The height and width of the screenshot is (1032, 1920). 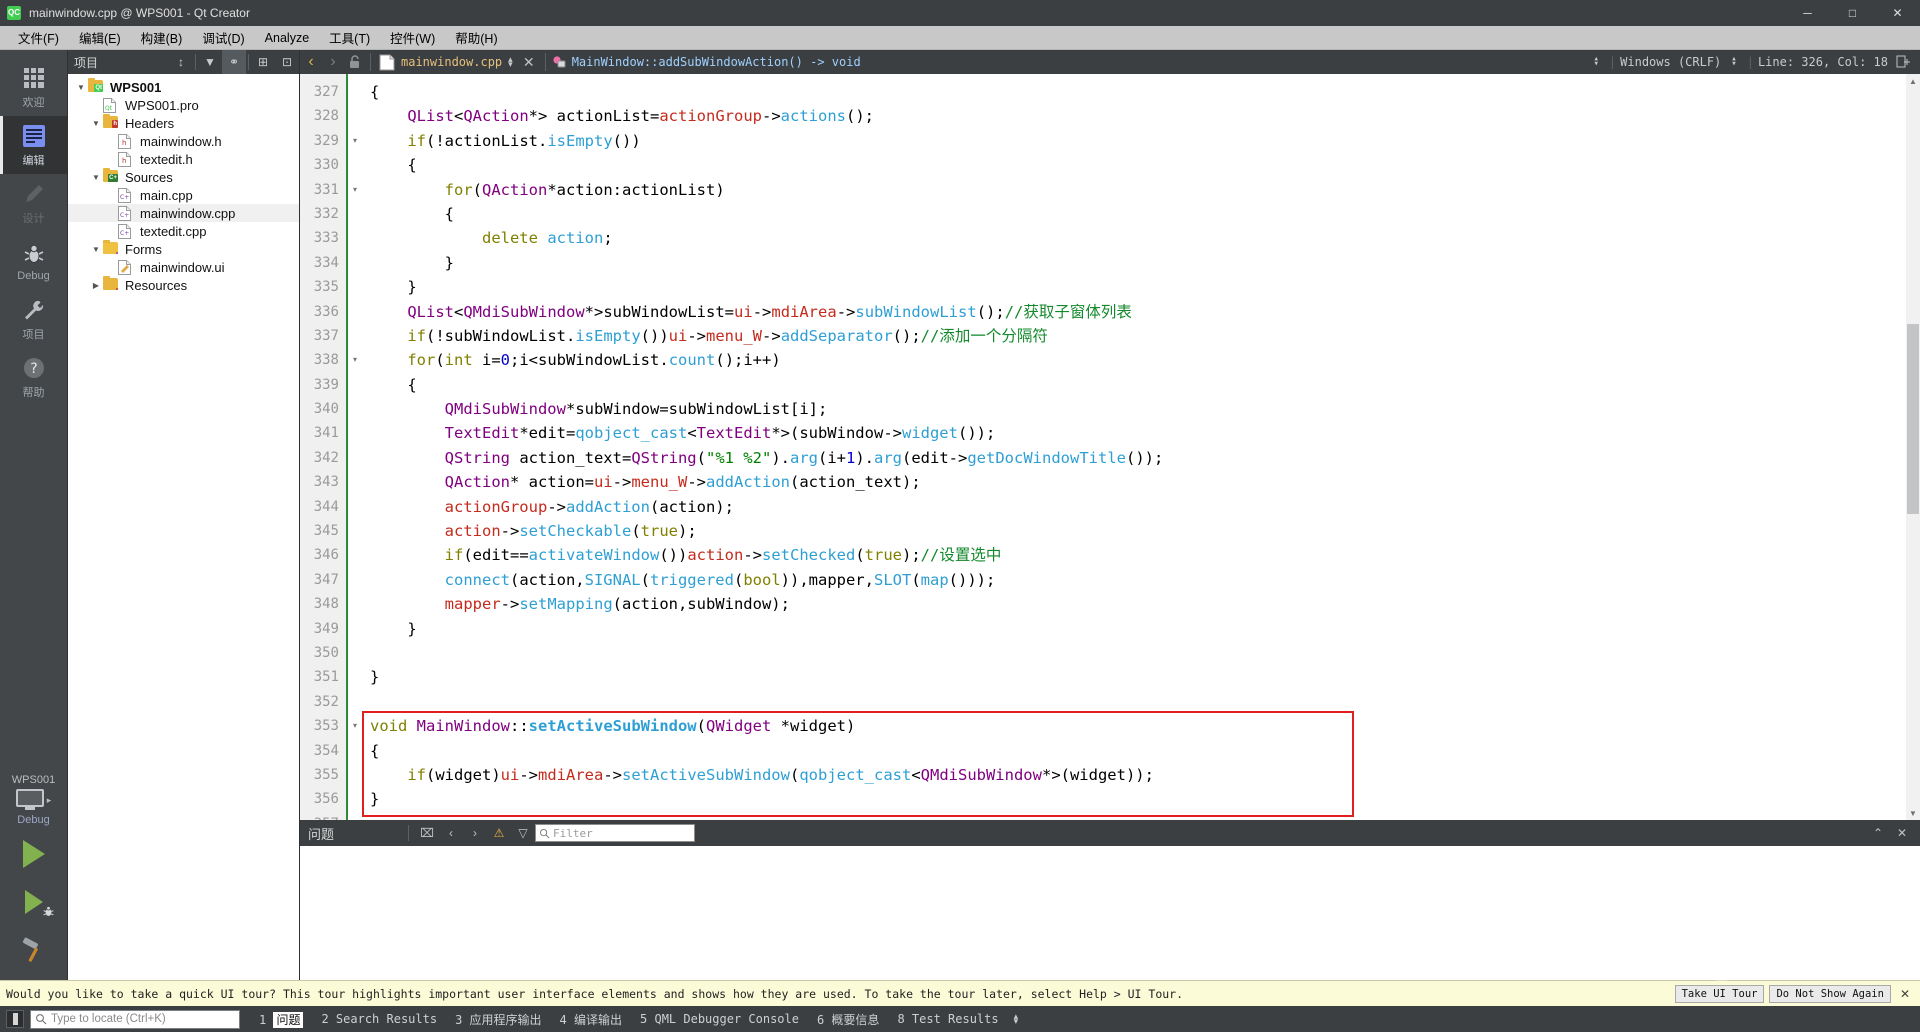 What do you see at coordinates (234, 62) in the screenshot?
I see `synchronize-icon: ⚭` at bounding box center [234, 62].